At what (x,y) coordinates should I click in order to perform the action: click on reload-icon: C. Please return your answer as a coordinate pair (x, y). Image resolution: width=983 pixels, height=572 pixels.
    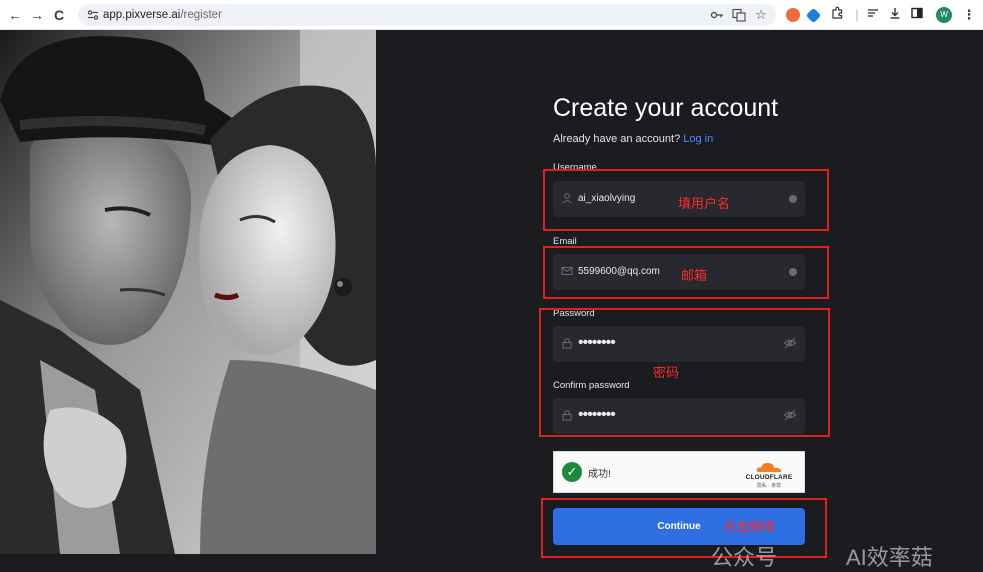
    Looking at the image, I should click on (59, 15).